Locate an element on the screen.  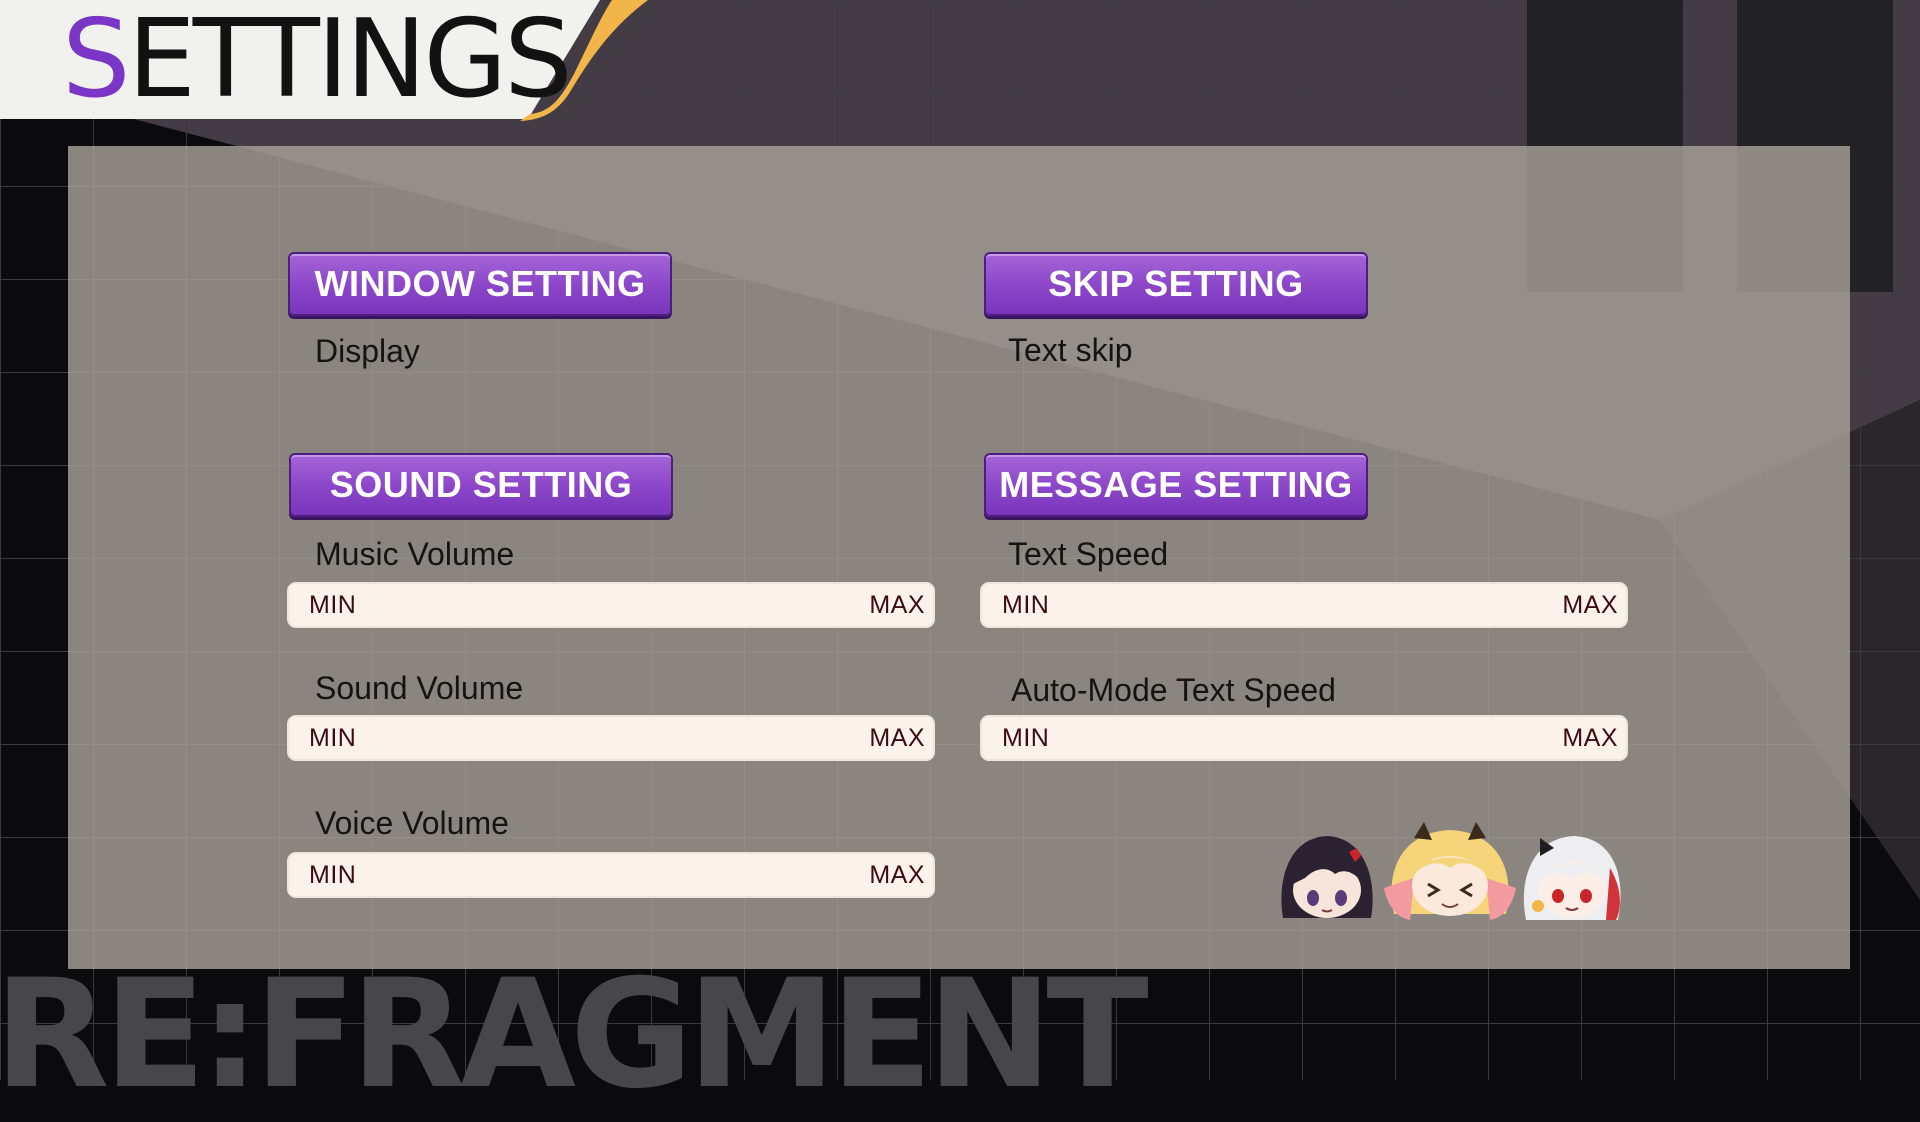
text-skip-option: Text skip is located at coordinates (1070, 350).